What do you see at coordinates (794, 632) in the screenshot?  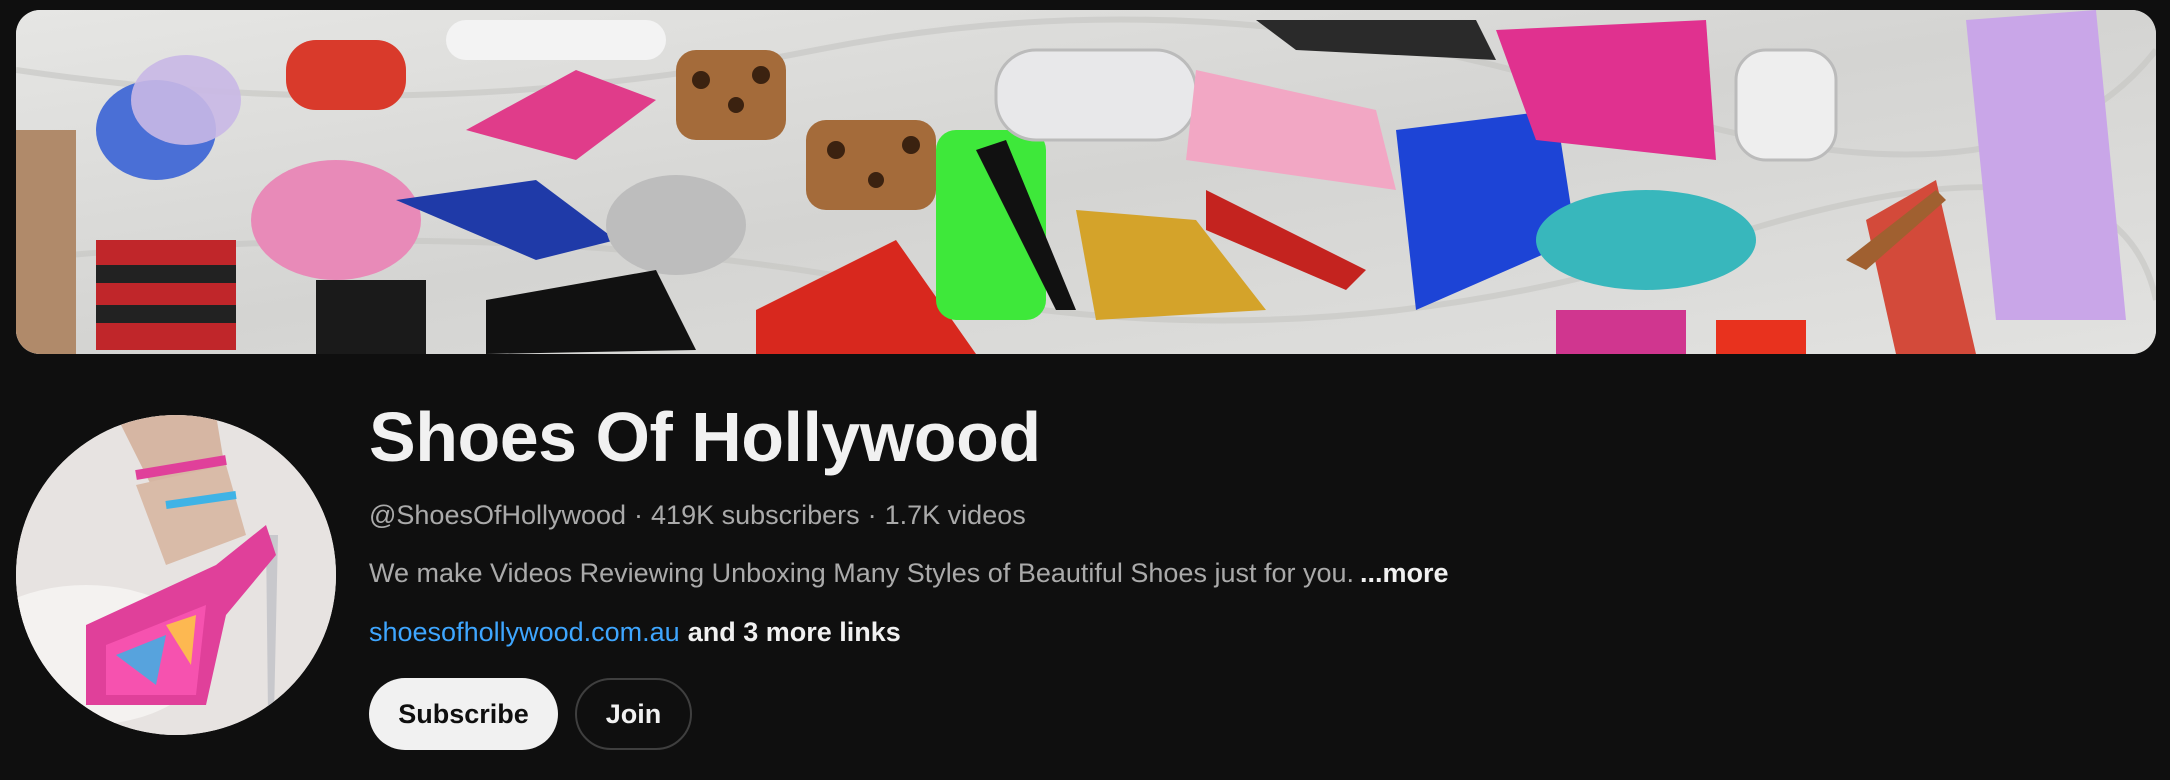 I see `more-links-button: and 3 more links` at bounding box center [794, 632].